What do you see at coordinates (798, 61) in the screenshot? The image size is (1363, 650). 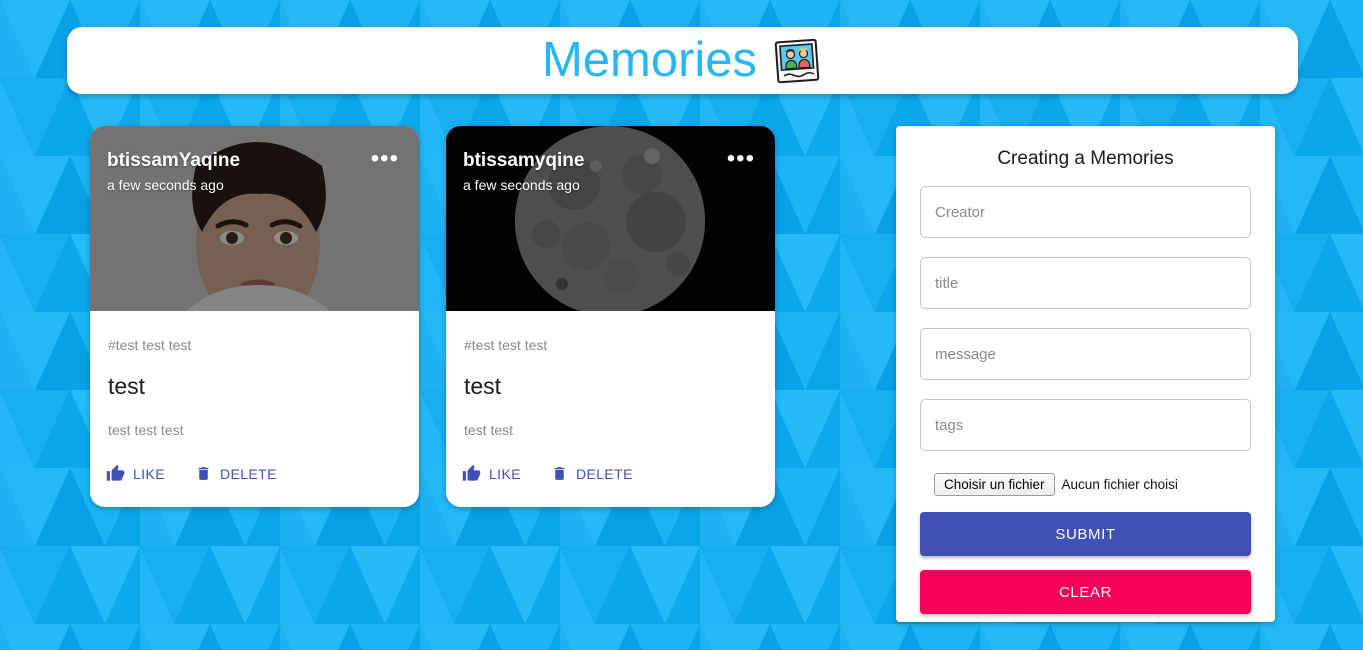 I see `framed-picture-icon` at bounding box center [798, 61].